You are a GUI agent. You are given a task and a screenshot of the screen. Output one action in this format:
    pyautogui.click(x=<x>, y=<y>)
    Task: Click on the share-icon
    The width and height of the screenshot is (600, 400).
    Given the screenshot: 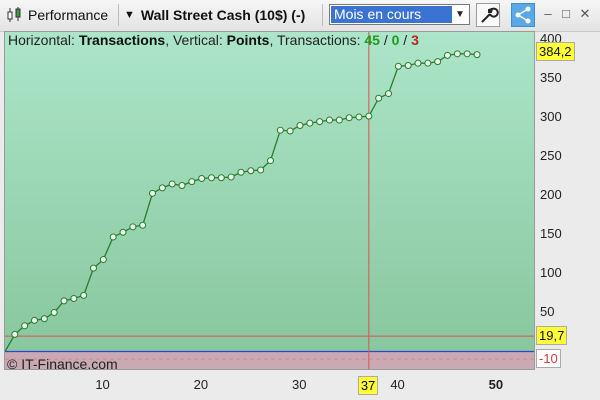 What is the action you would take?
    pyautogui.click(x=523, y=15)
    